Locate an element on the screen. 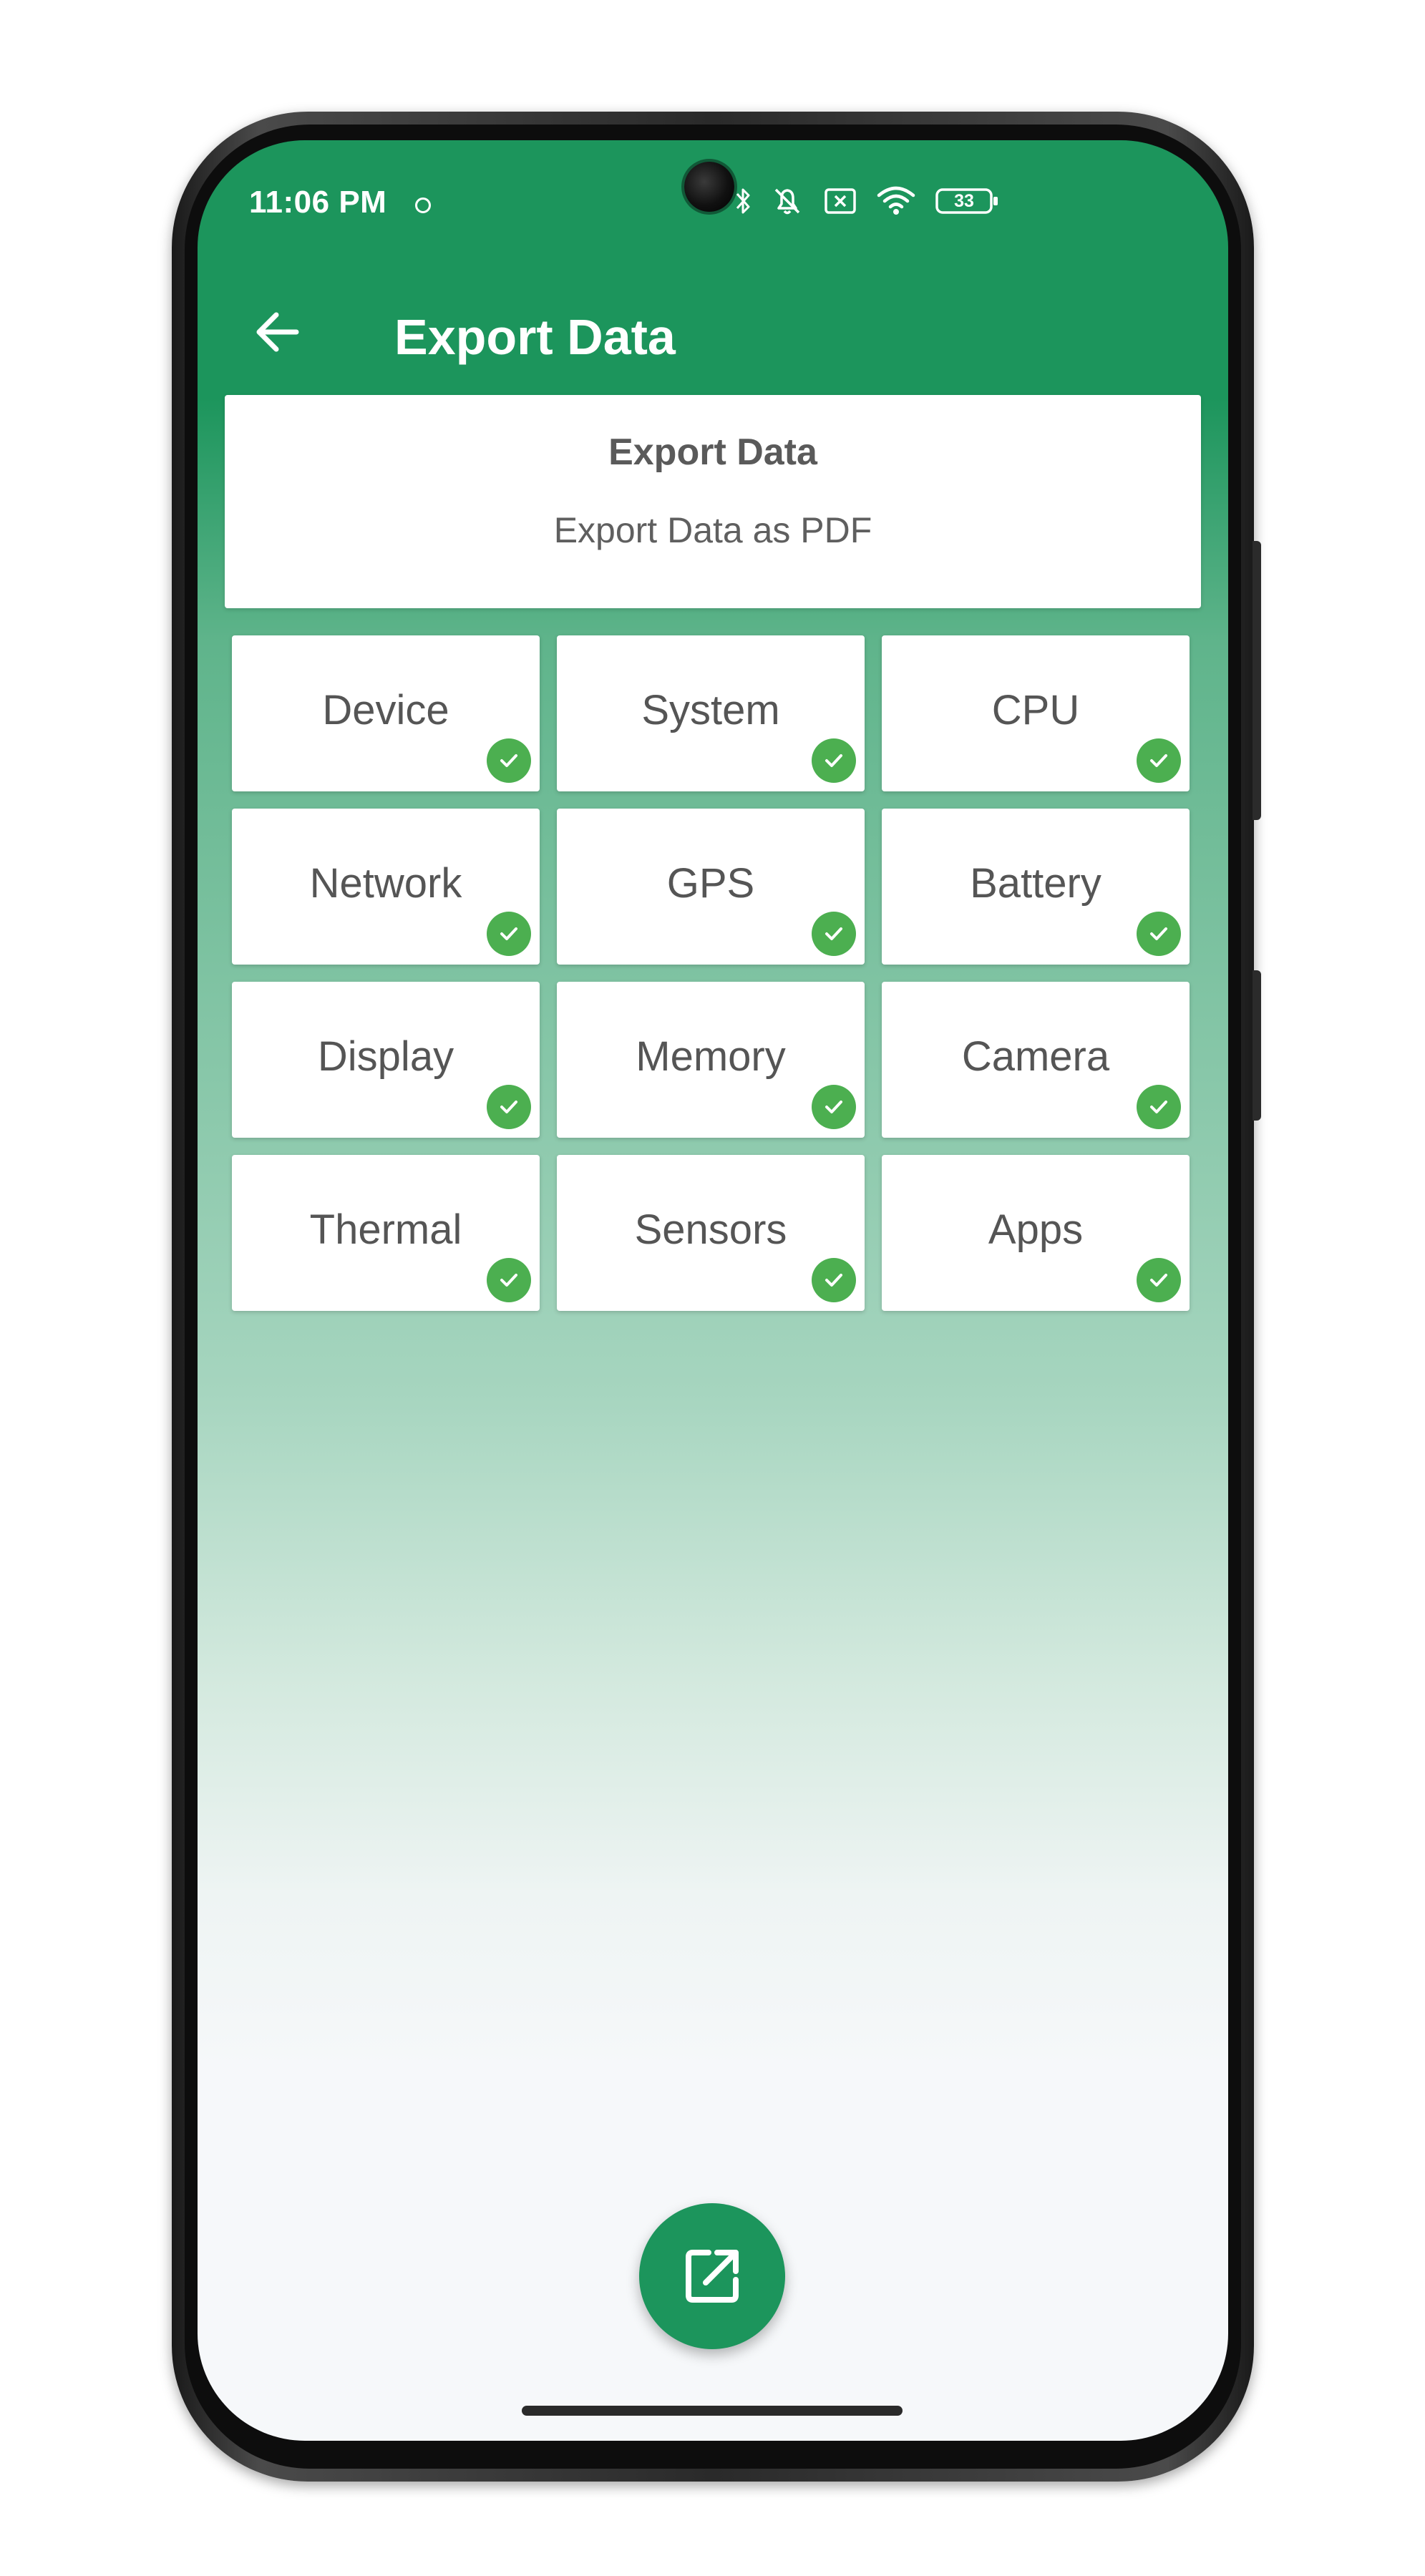 The image size is (1425, 2576). arrow-left-icon is located at coordinates (277, 332).